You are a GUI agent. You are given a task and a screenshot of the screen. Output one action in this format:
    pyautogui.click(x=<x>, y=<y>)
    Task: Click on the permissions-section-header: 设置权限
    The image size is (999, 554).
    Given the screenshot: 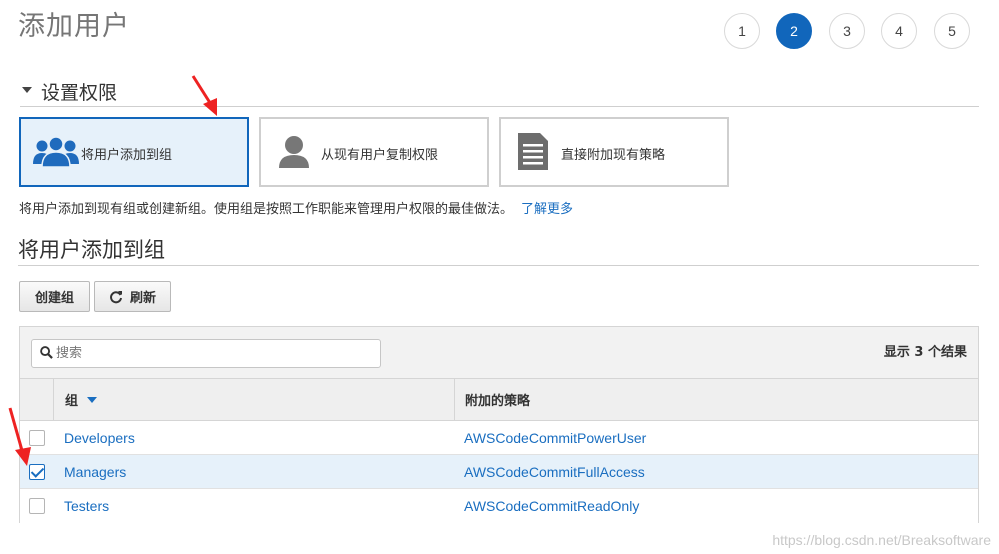 What is the action you would take?
    pyautogui.click(x=499, y=92)
    